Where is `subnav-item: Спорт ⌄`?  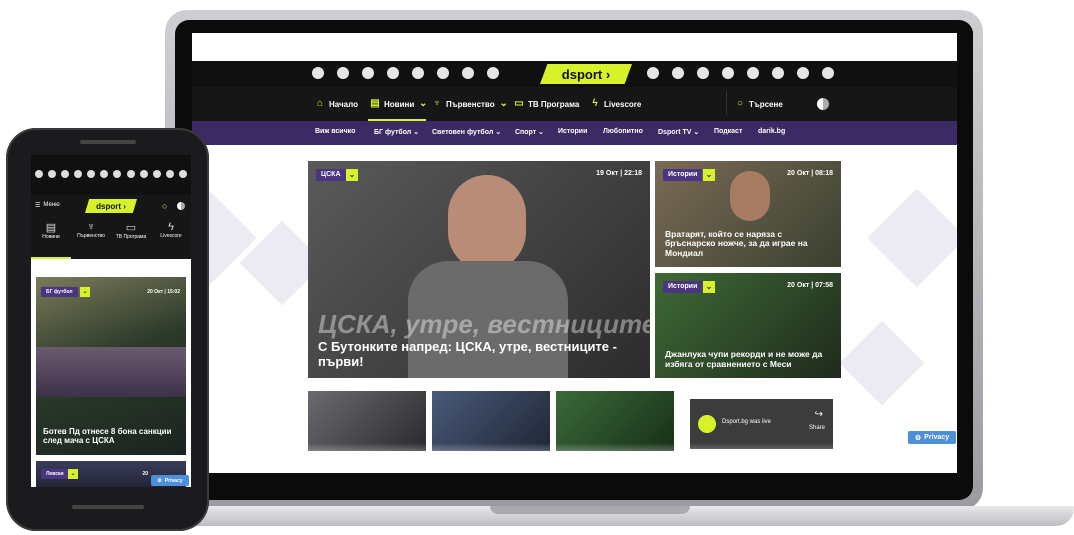 subnav-item: Спорт ⌄ is located at coordinates (529, 132).